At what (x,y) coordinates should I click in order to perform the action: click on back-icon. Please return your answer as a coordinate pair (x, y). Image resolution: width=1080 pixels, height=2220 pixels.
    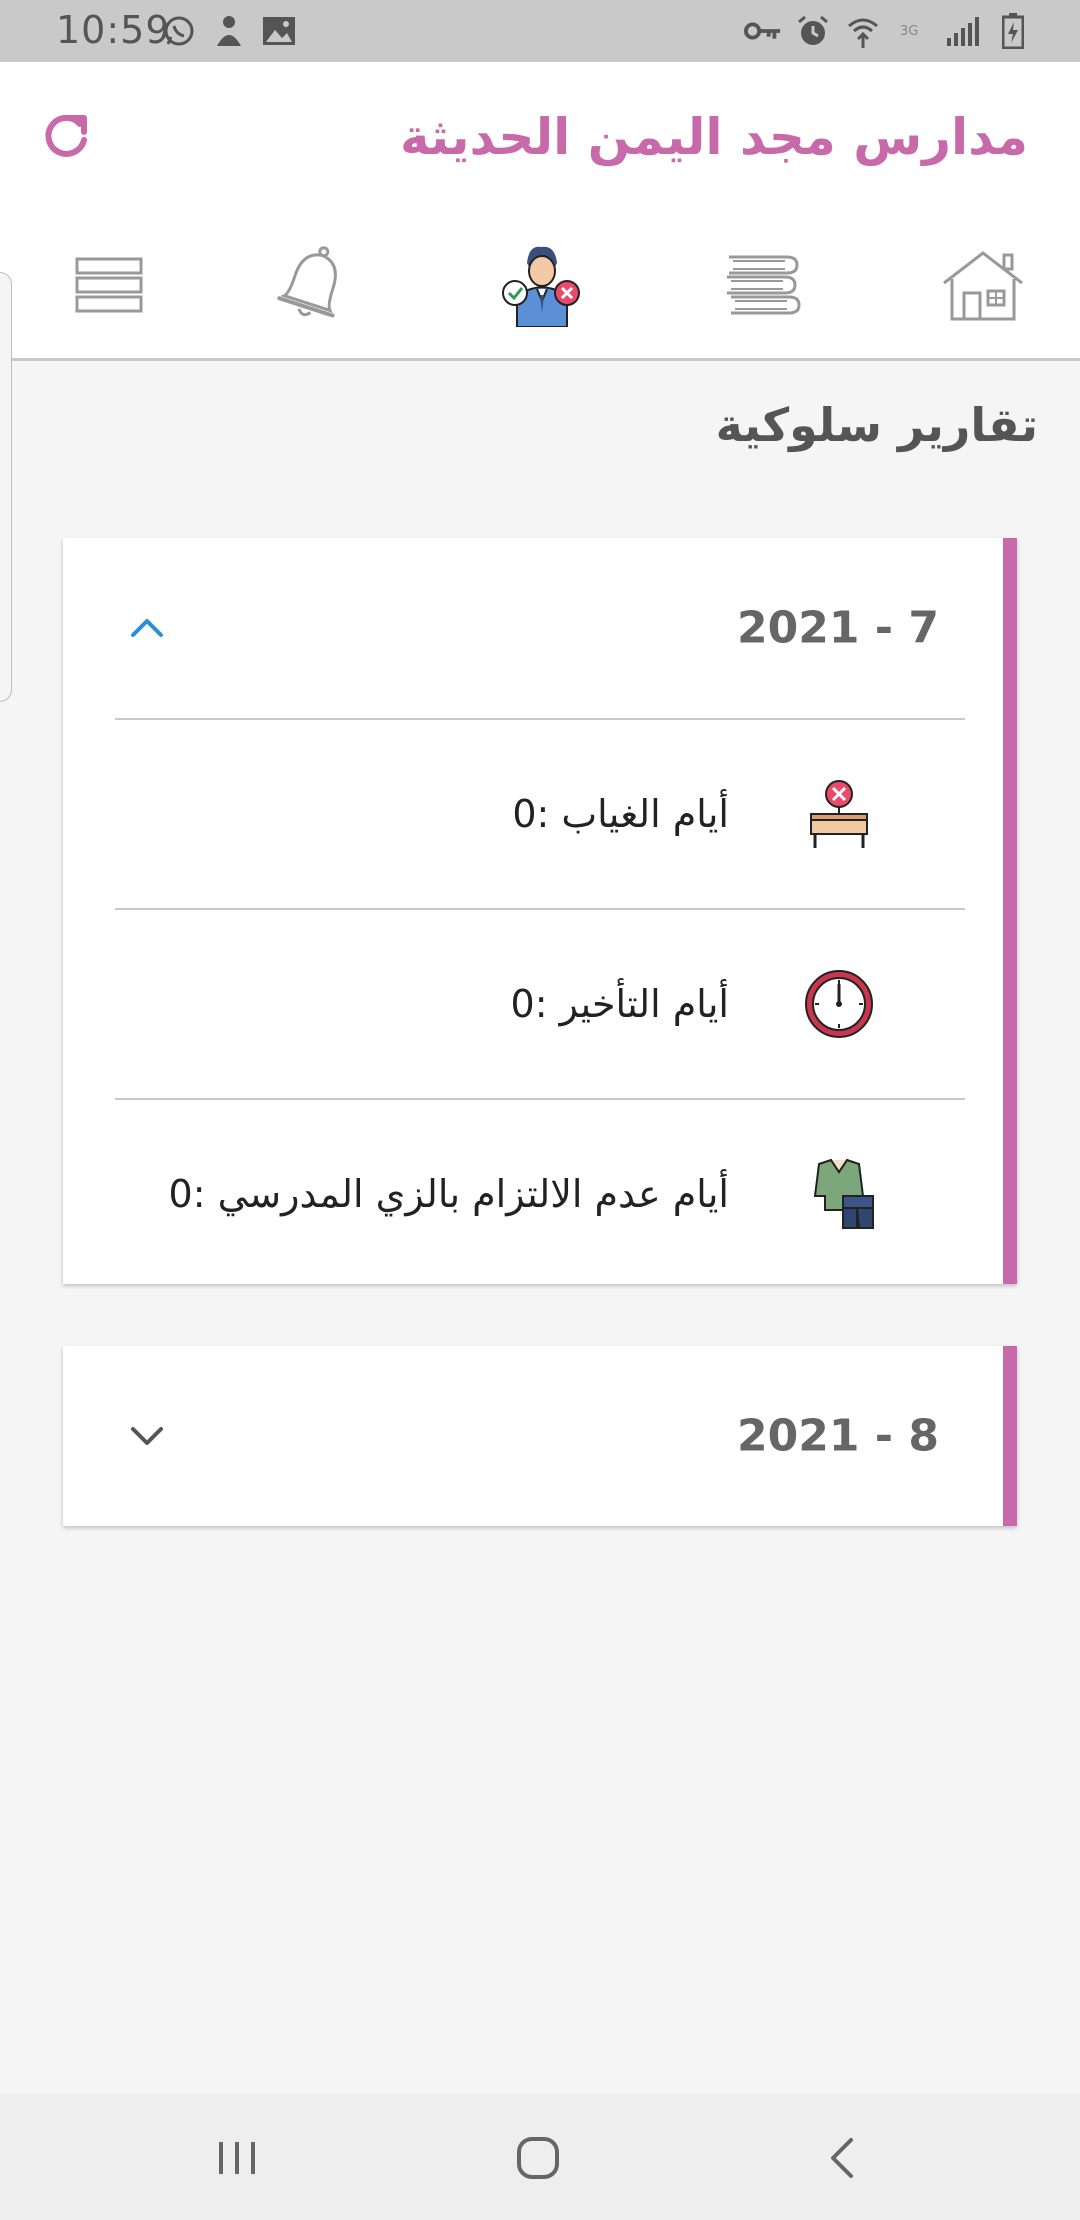
    Looking at the image, I should click on (842, 2158).